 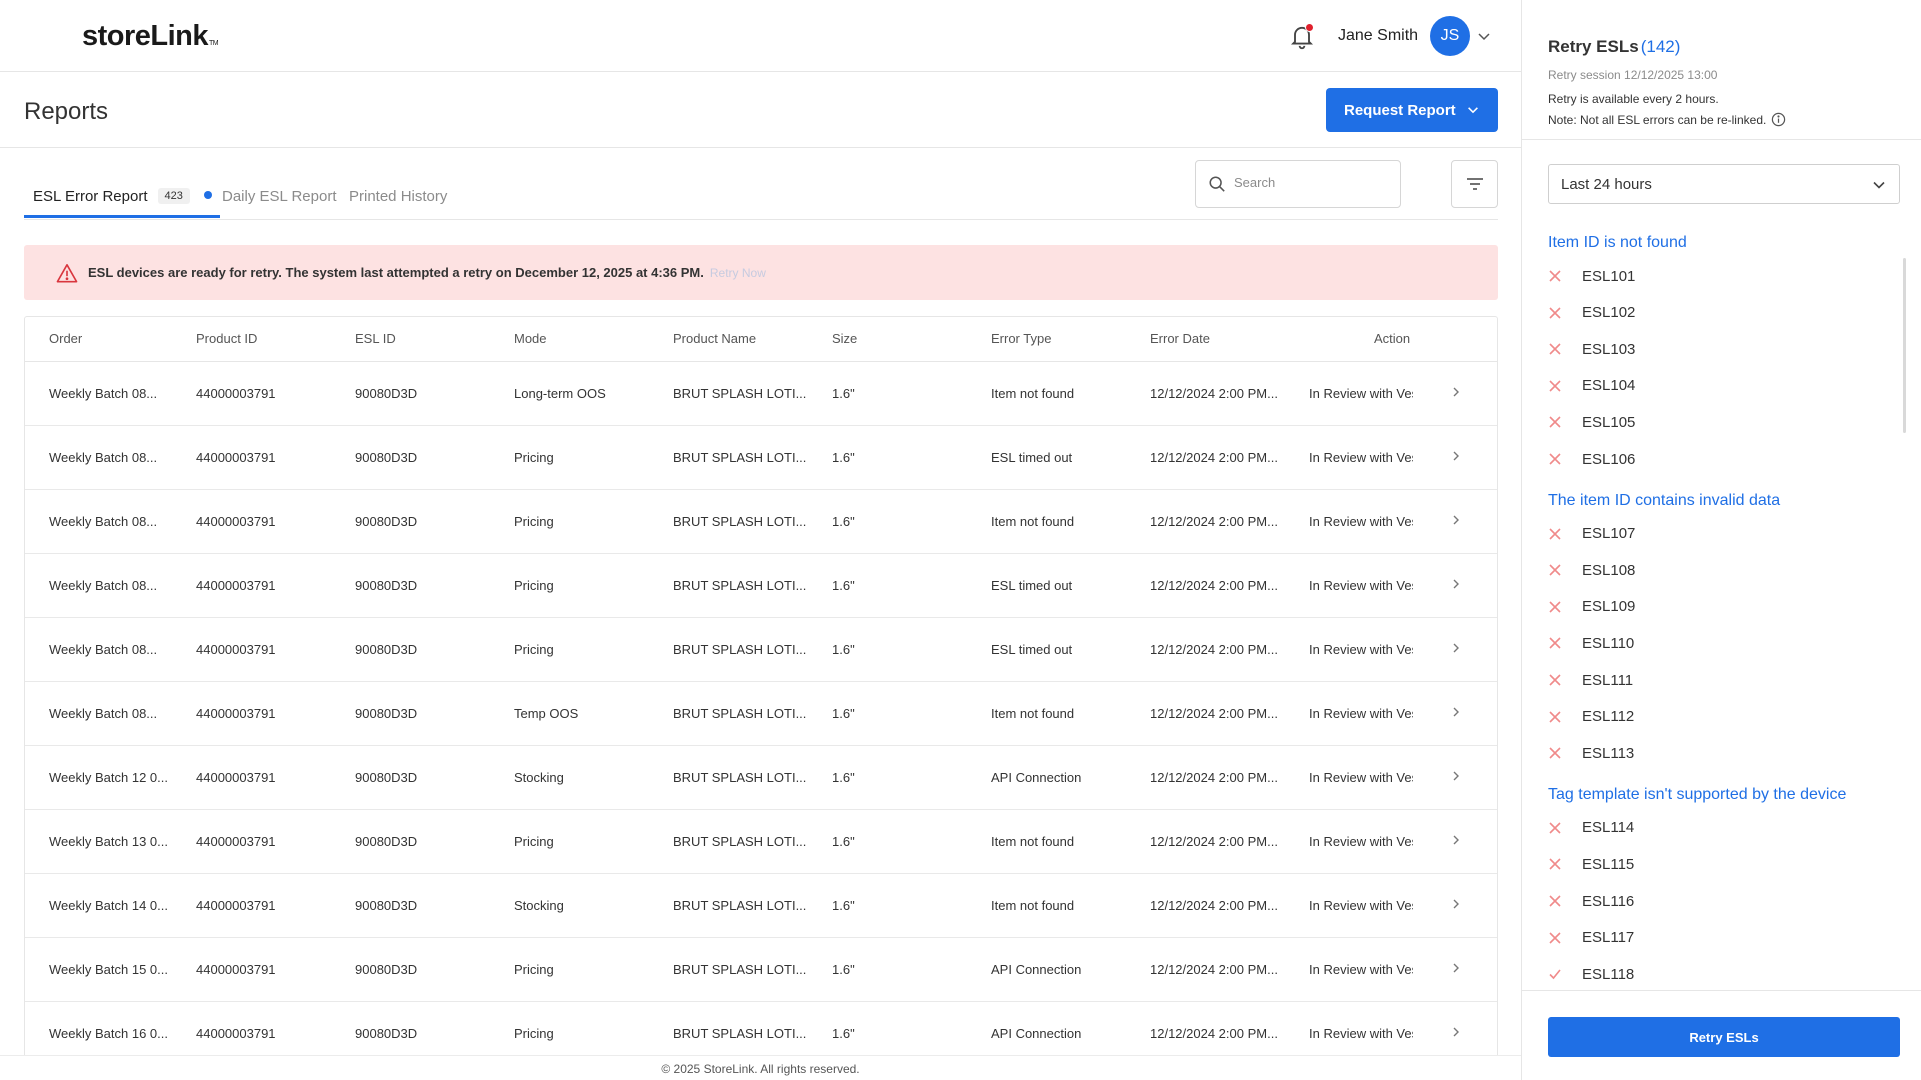 I want to click on retry-esls-button: Retry ESLs, so click(x=1724, y=1037).